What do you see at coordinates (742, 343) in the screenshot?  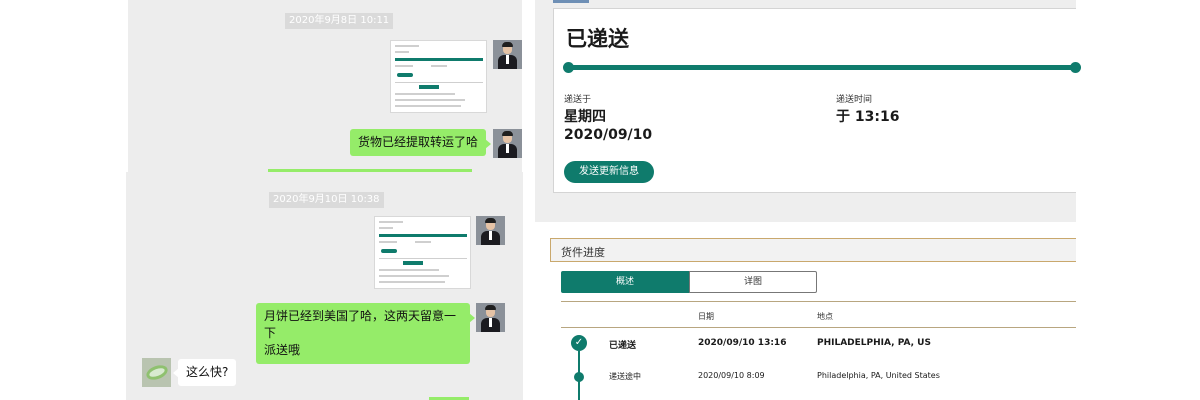 I see `event-date: 2020/09/10 13:16` at bounding box center [742, 343].